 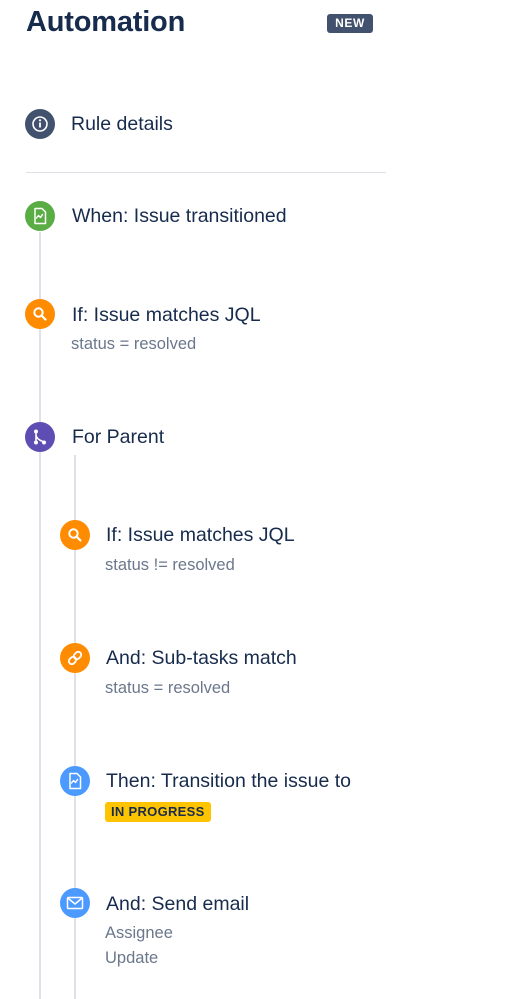 I want to click on transition-icon, so click(x=75, y=781).